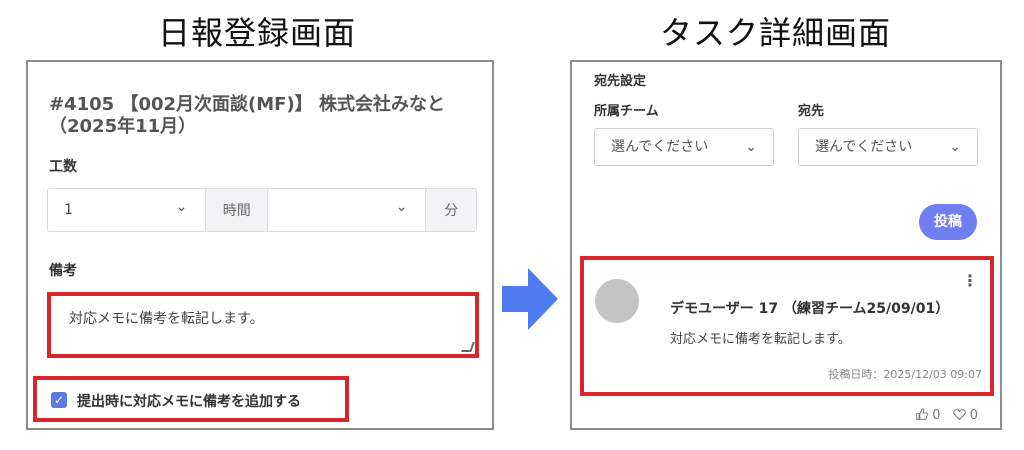  Describe the element at coordinates (450, 210) in the screenshot. I see `minutes-unit: 分` at that location.